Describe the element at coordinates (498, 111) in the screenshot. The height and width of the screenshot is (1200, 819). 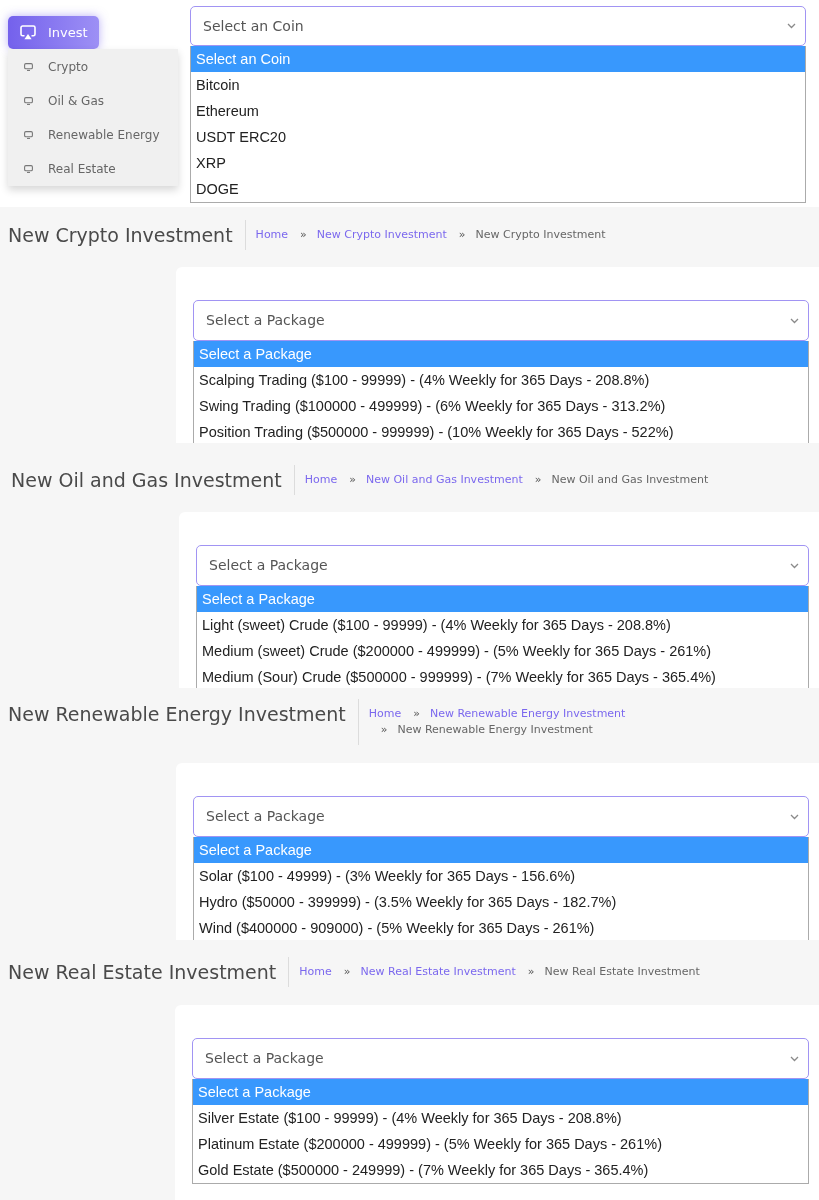
I see `dropdown-option: Ethereum` at that location.